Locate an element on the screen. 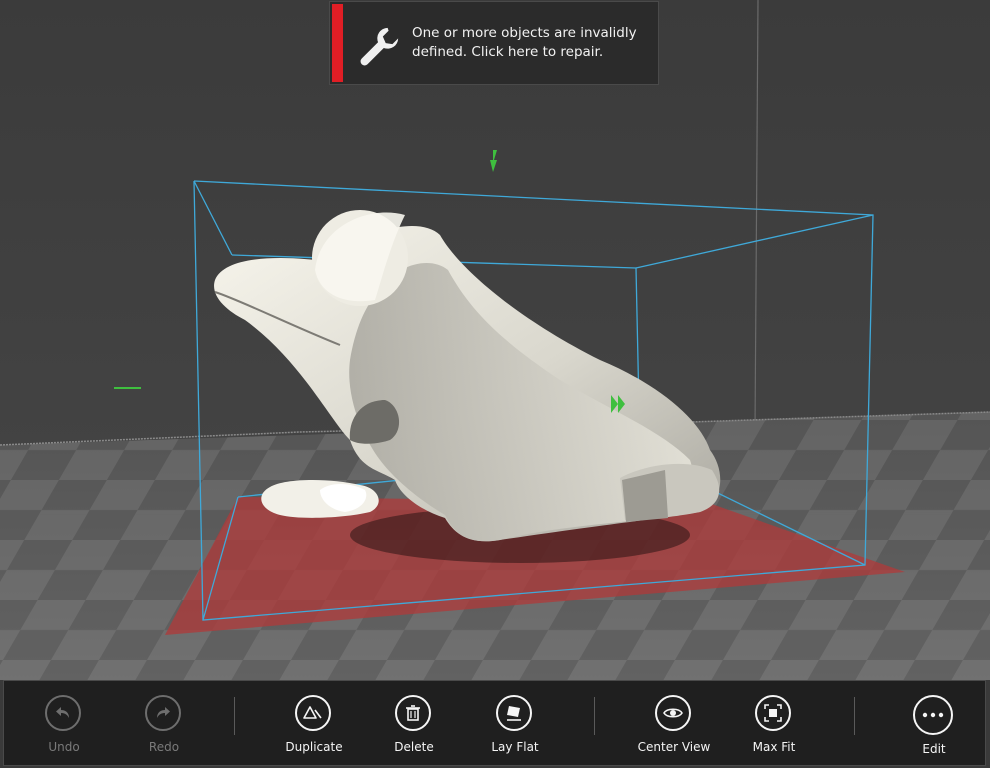  redo-label: Redo is located at coordinates (164, 747).